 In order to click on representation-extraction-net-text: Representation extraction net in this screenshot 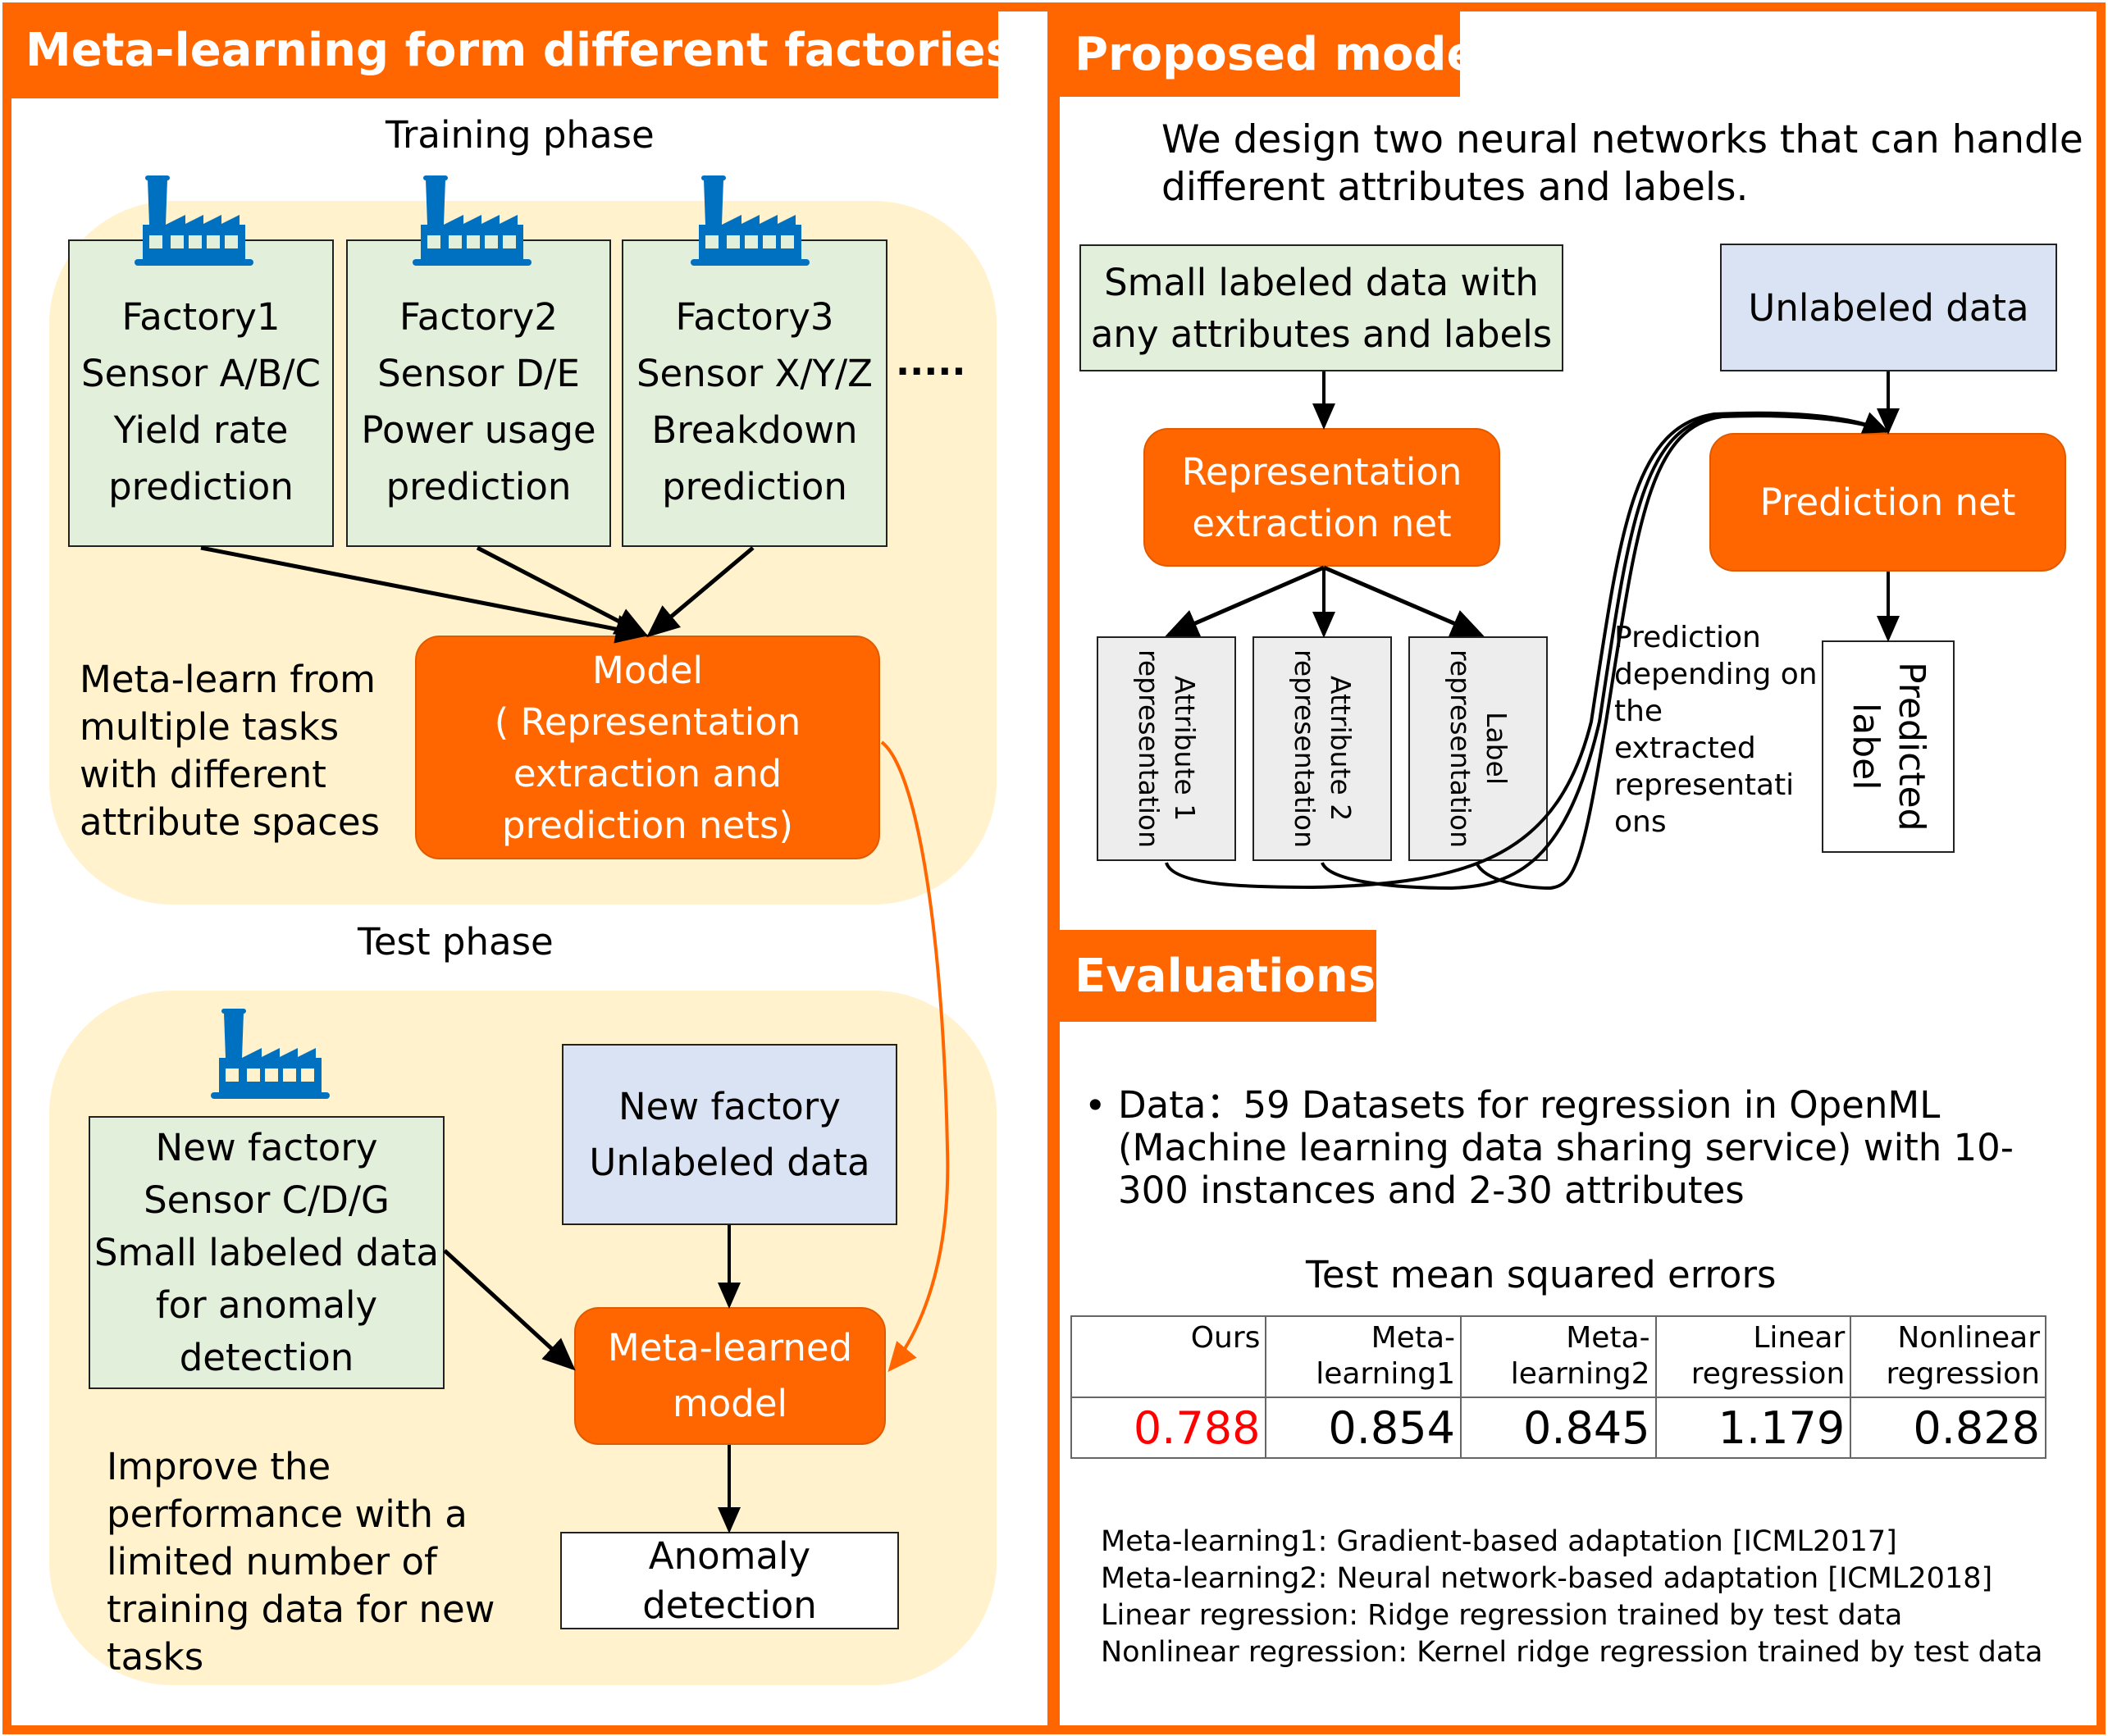, I will do `click(1321, 497)`.